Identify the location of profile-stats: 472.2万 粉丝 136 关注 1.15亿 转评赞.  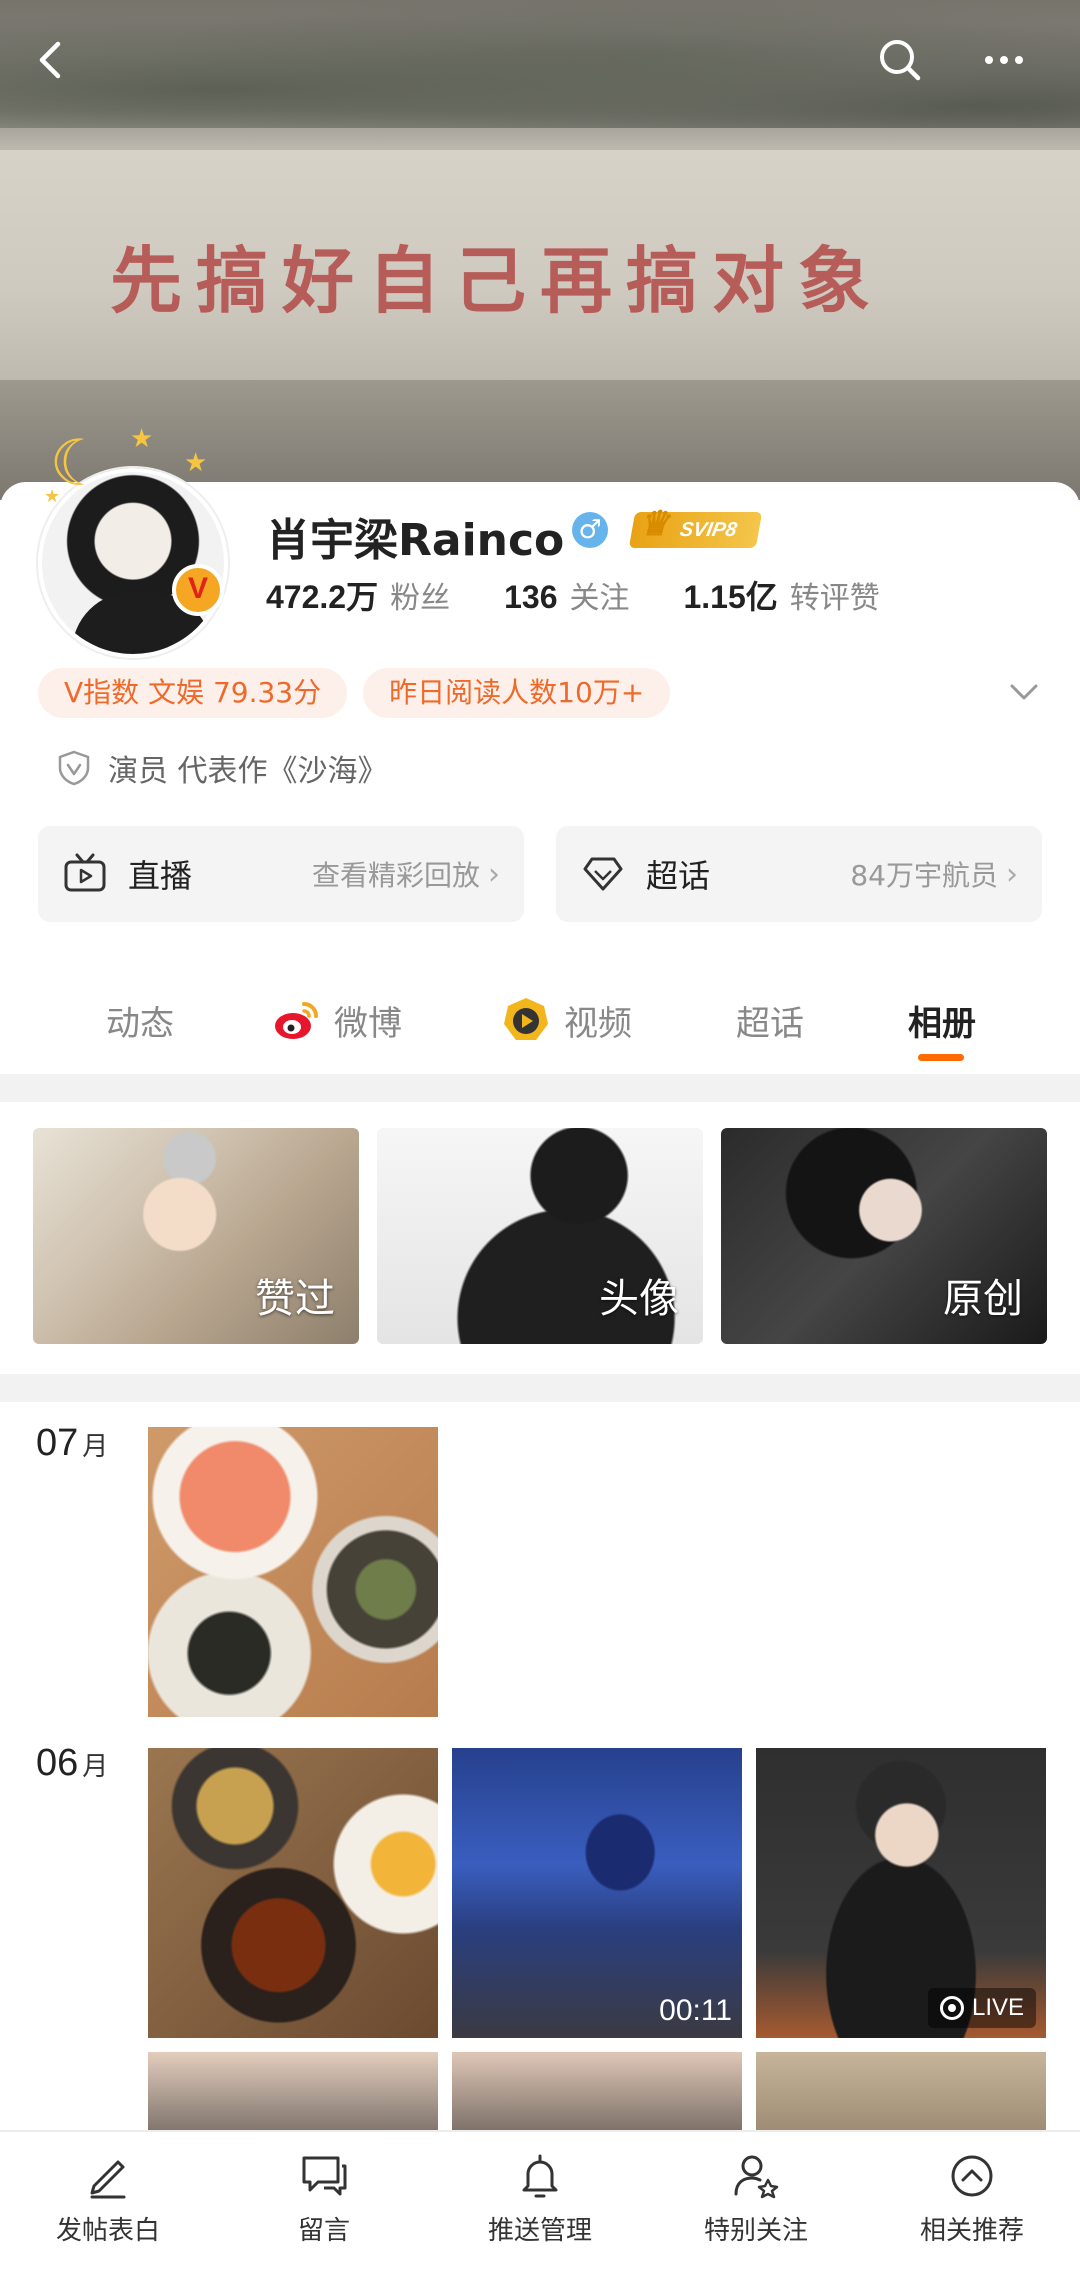
(600, 595).